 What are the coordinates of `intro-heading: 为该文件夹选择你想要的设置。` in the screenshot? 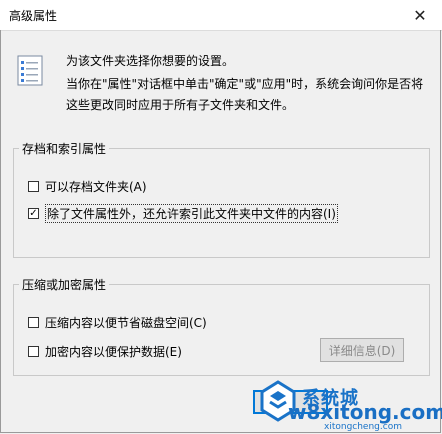 It's located at (150, 61).